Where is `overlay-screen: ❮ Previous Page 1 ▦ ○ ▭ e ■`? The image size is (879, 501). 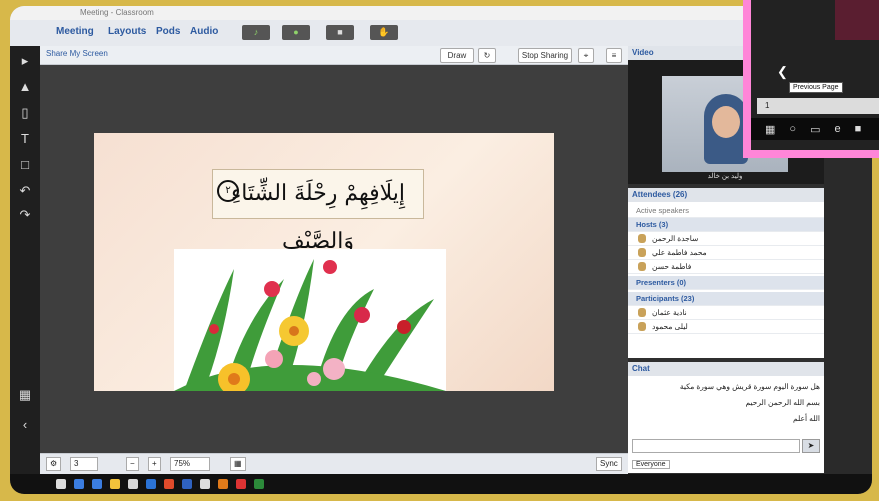 overlay-screen: ❮ Previous Page 1 ▦ ○ ▭ e ■ is located at coordinates (815, 75).